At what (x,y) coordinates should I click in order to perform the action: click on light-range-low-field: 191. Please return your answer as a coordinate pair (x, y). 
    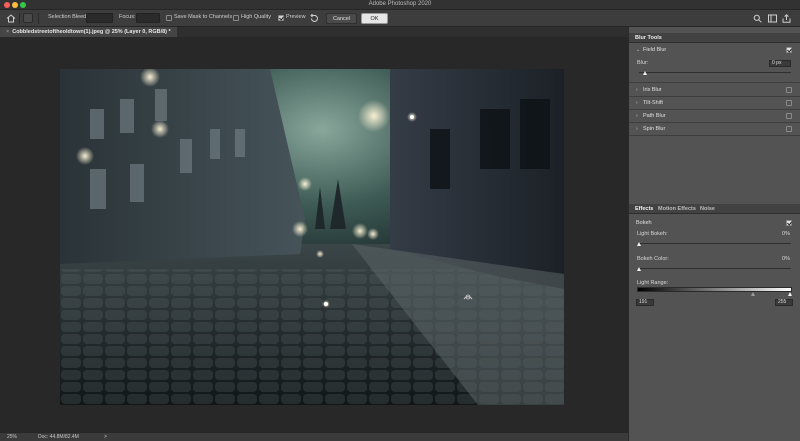
    Looking at the image, I should click on (645, 302).